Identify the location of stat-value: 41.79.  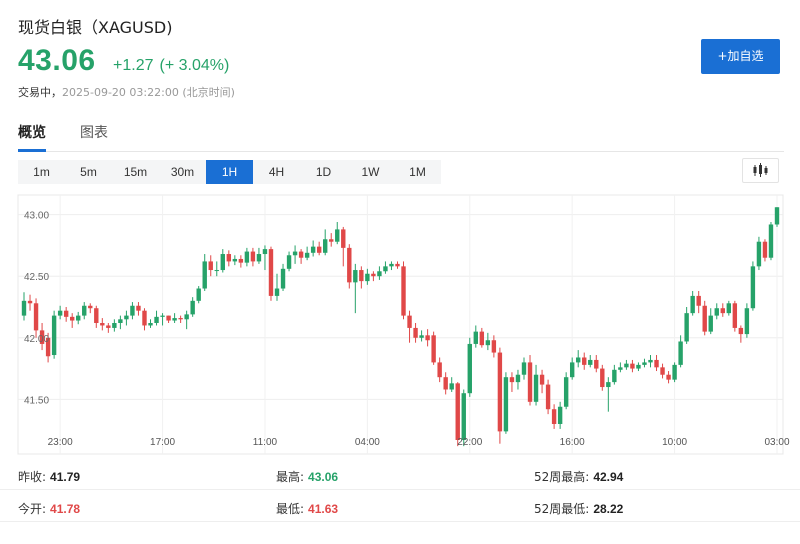
(65, 477).